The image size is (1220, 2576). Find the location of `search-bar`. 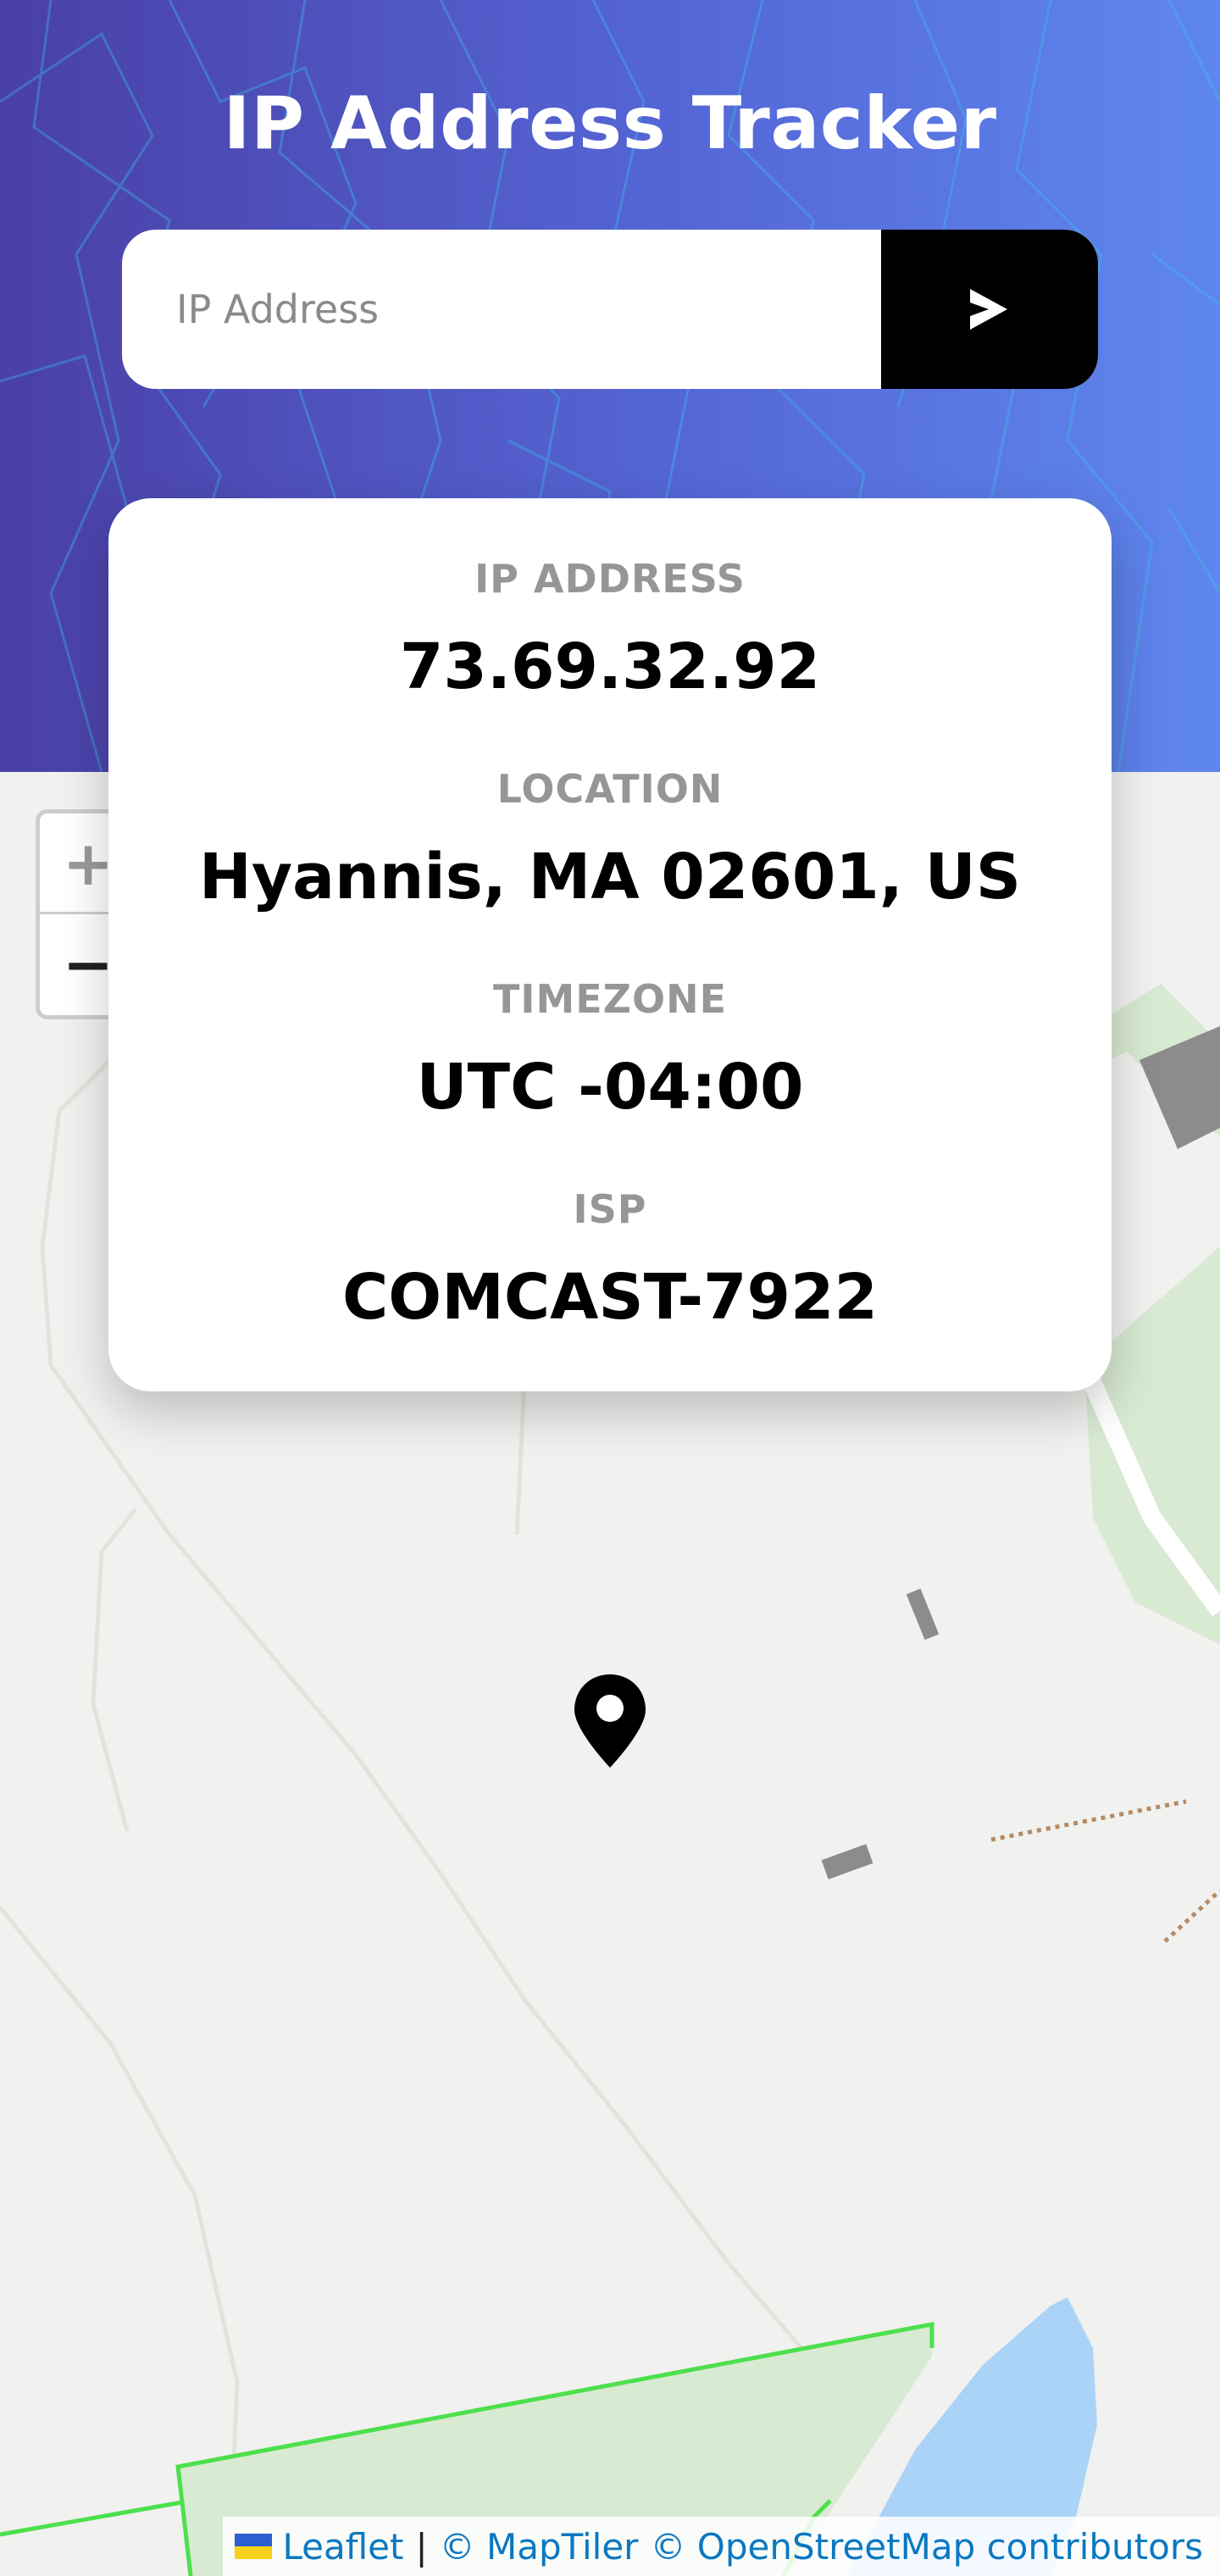

search-bar is located at coordinates (610, 309).